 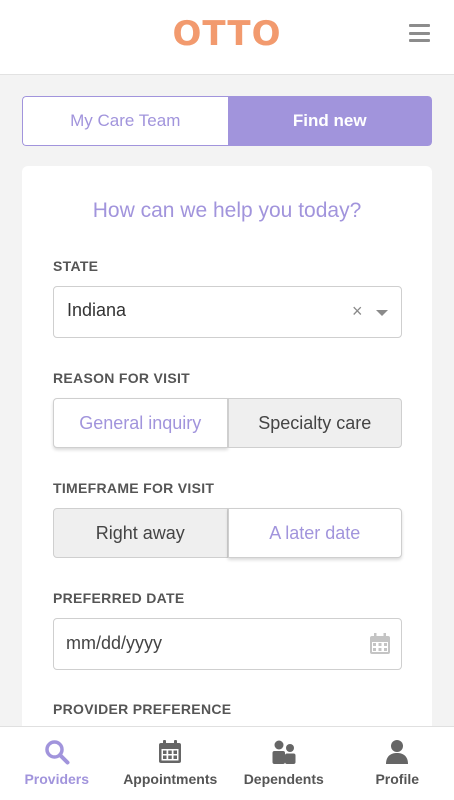 I want to click on nav-providers: Providers, so click(x=57, y=763).